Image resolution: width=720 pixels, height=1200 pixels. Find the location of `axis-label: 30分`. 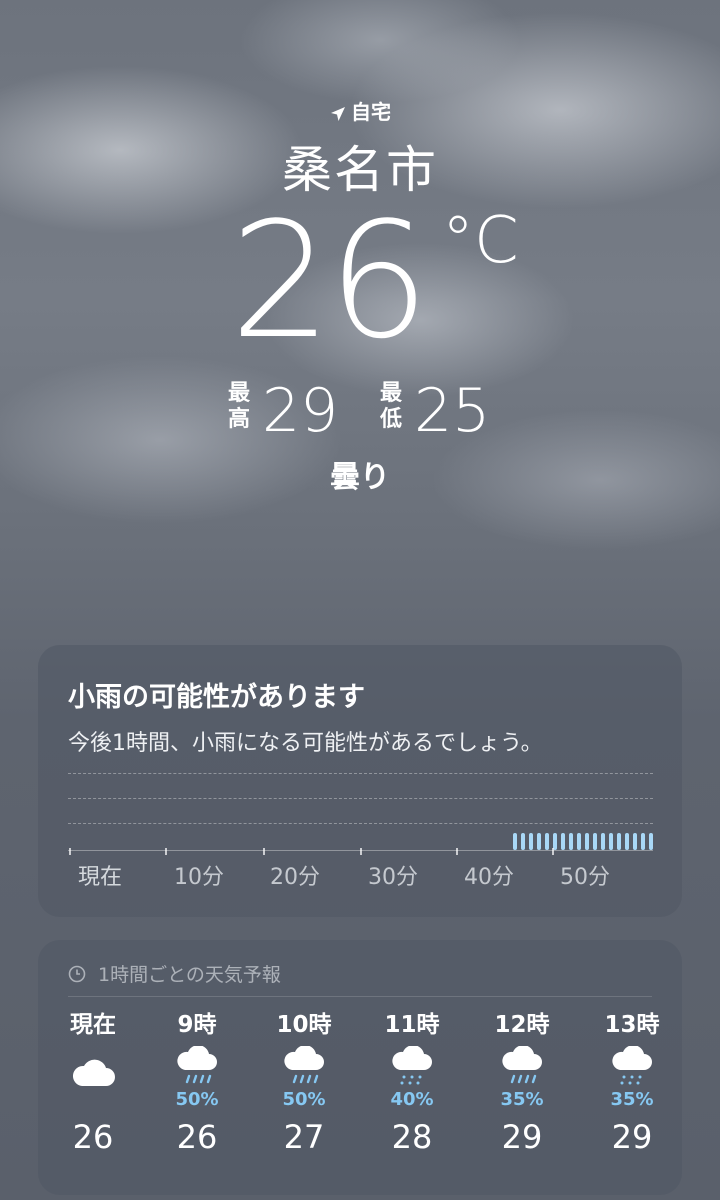

axis-label: 30分 is located at coordinates (393, 877).